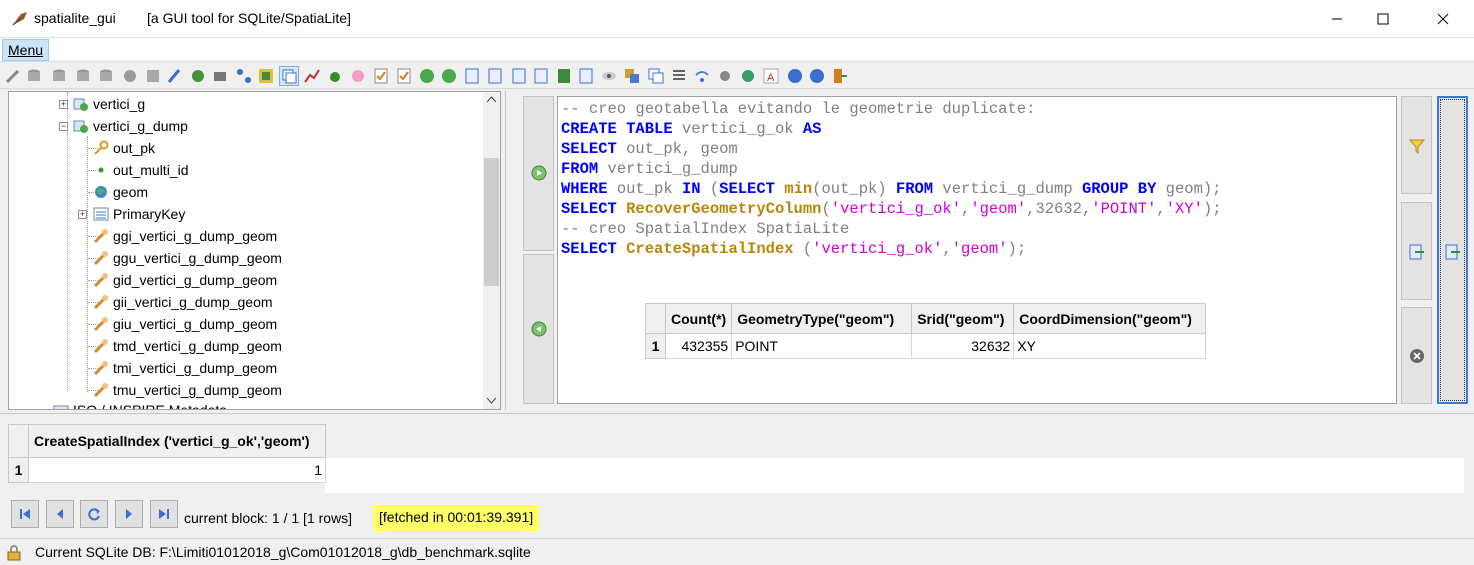 Image resolution: width=1474 pixels, height=565 pixels. Describe the element at coordinates (891, 129) in the screenshot. I see `sql-line: CREATE TABLE vertici_g_ok AS` at that location.